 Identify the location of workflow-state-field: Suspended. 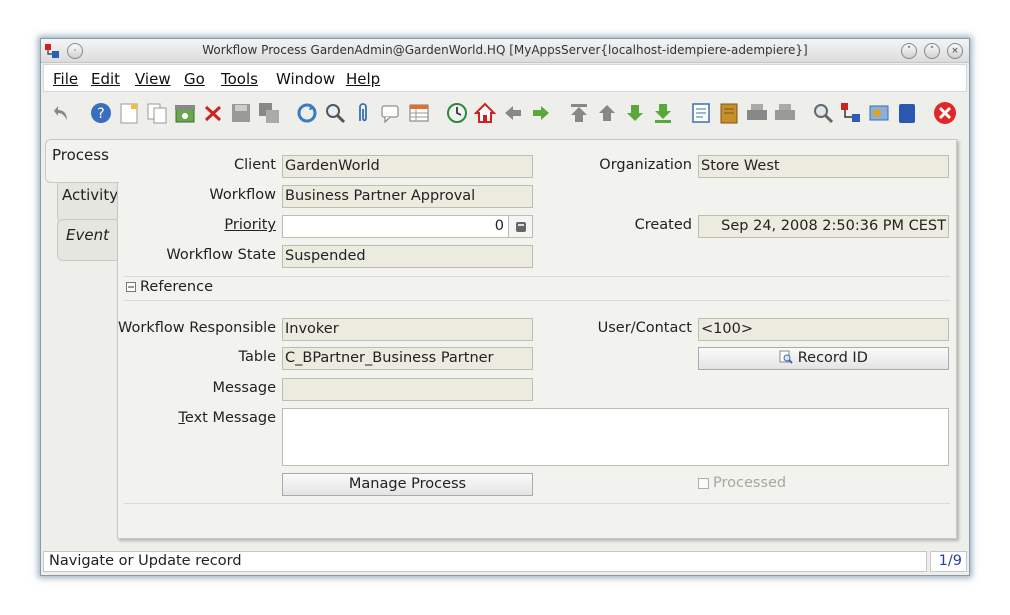
(407, 256).